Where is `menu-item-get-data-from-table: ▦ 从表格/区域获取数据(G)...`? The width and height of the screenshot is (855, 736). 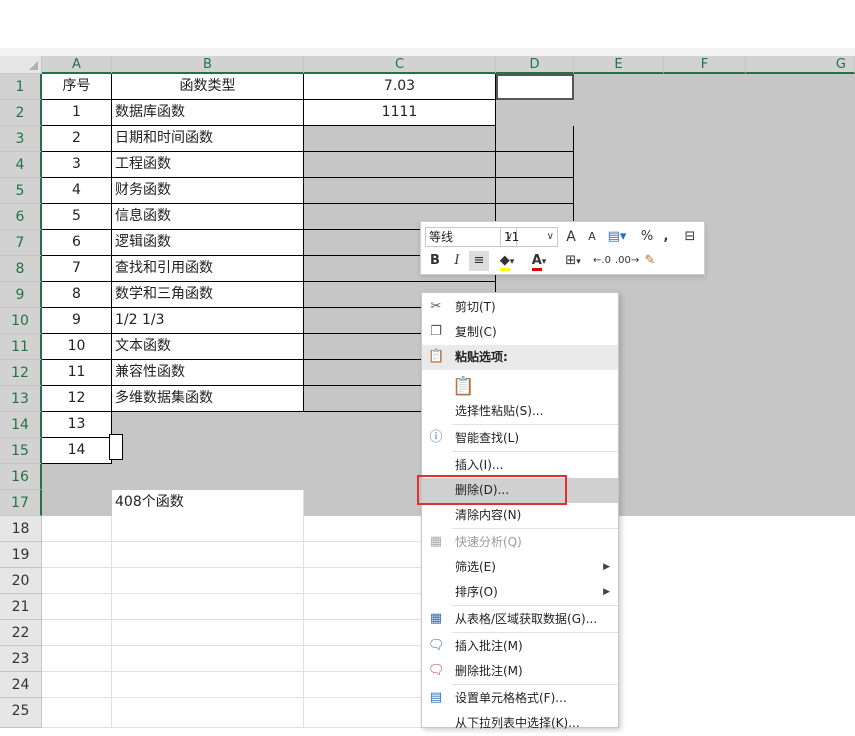
menu-item-get-data-from-table: ▦ 从表格/区域获取数据(G)... is located at coordinates (520, 619).